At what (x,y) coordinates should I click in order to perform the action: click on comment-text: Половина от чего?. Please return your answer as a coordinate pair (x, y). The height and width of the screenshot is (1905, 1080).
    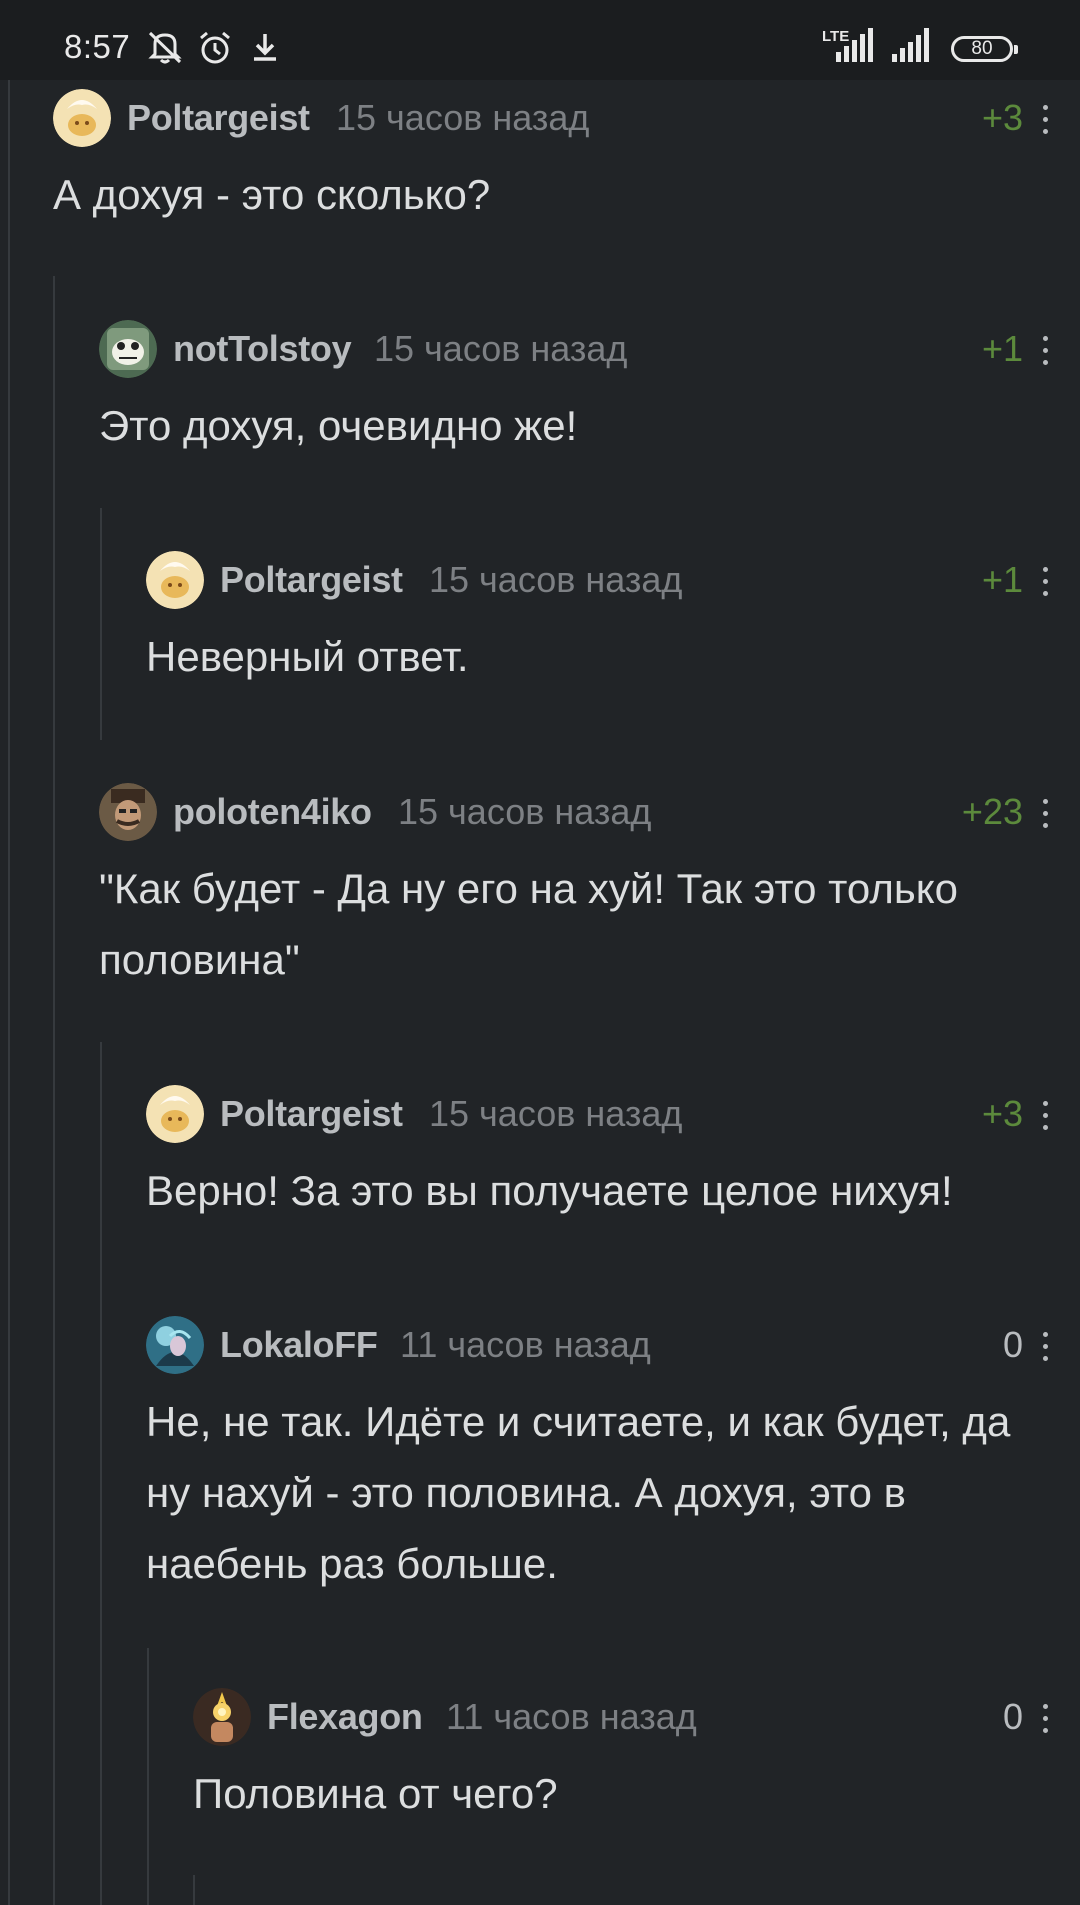
    Looking at the image, I should click on (375, 1793).